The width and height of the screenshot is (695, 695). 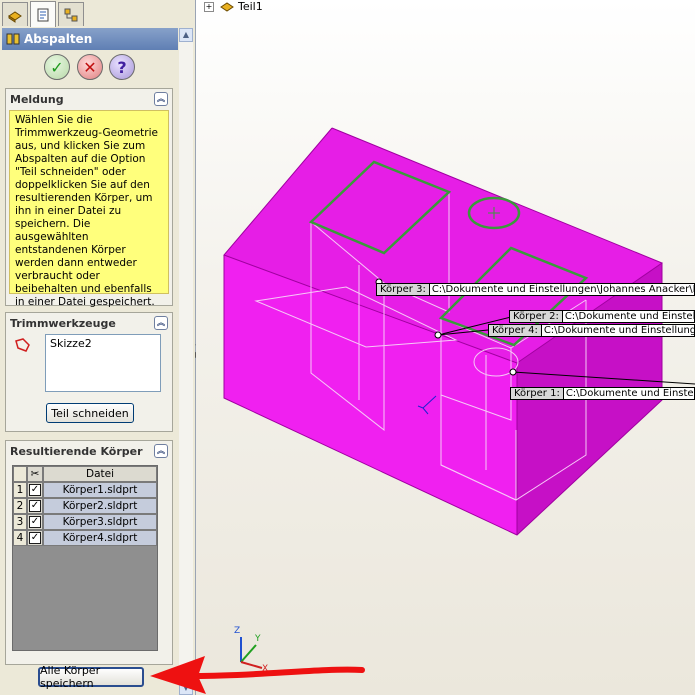 I want to click on ok-button: ✓, so click(x=57, y=67).